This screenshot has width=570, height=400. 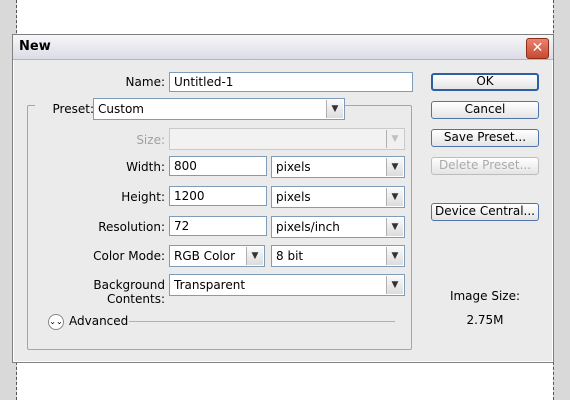 I want to click on title-bar: New ✕, so click(x=283, y=47).